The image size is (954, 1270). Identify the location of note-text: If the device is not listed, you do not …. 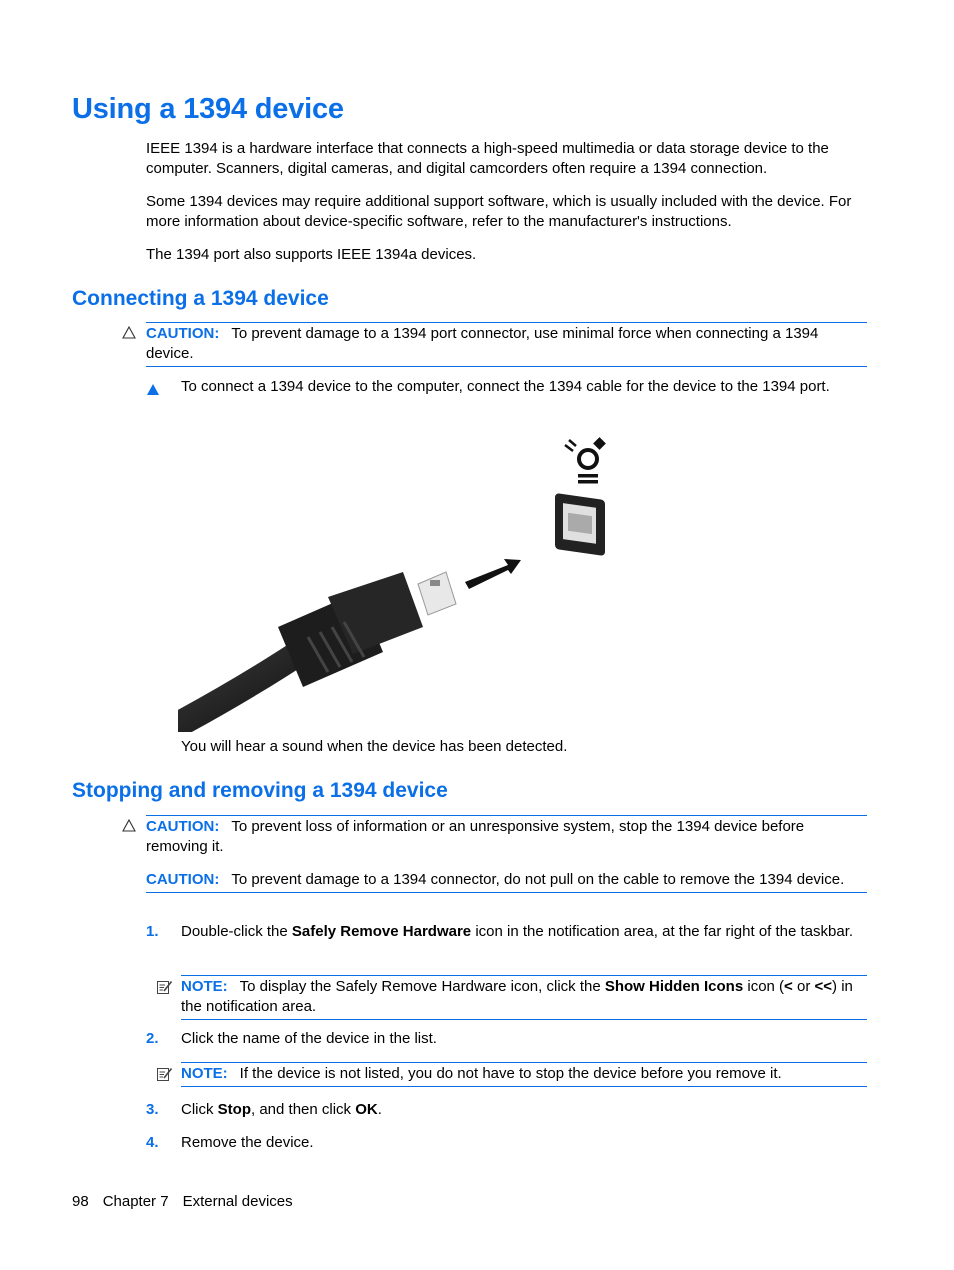
(510, 1073).